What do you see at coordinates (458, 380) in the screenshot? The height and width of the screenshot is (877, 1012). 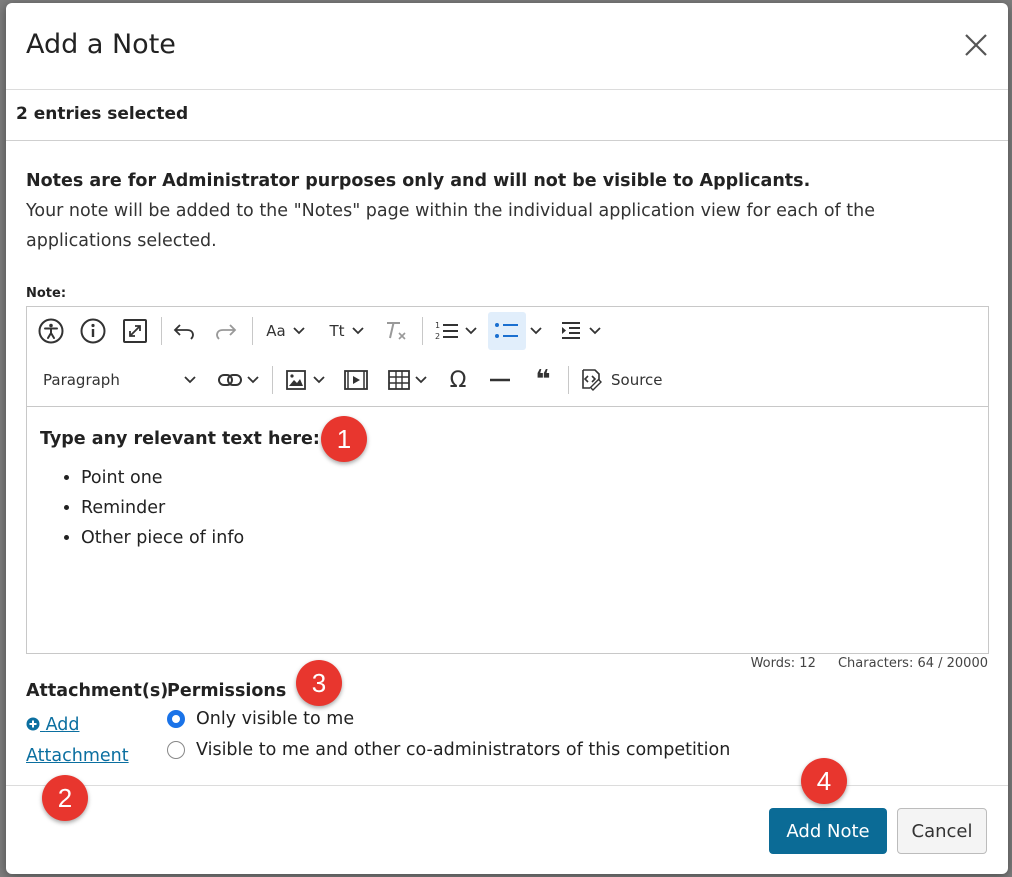 I see `special-characters-icon: Ω` at bounding box center [458, 380].